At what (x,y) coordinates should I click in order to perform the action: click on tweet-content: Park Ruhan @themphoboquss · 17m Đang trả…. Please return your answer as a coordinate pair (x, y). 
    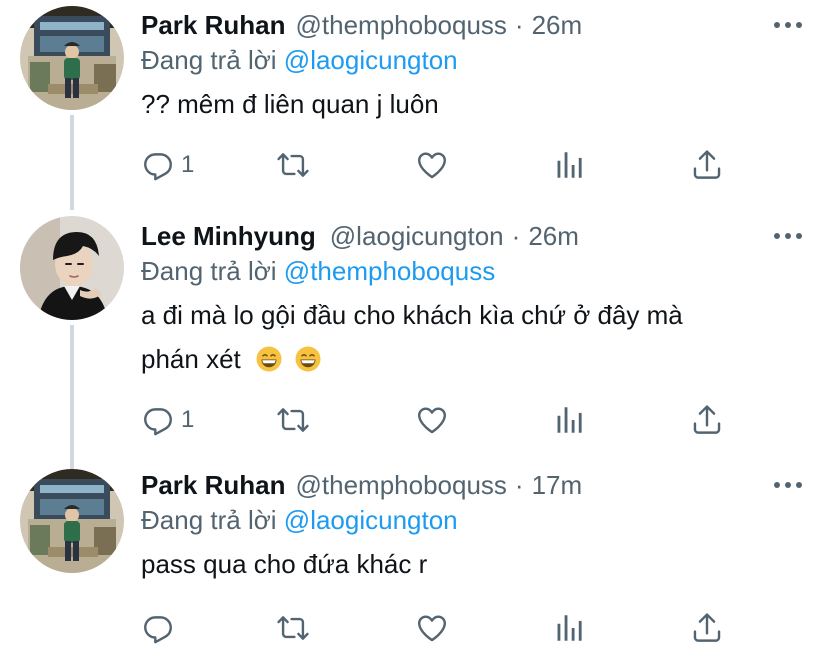
    Looking at the image, I should click on (474, 527).